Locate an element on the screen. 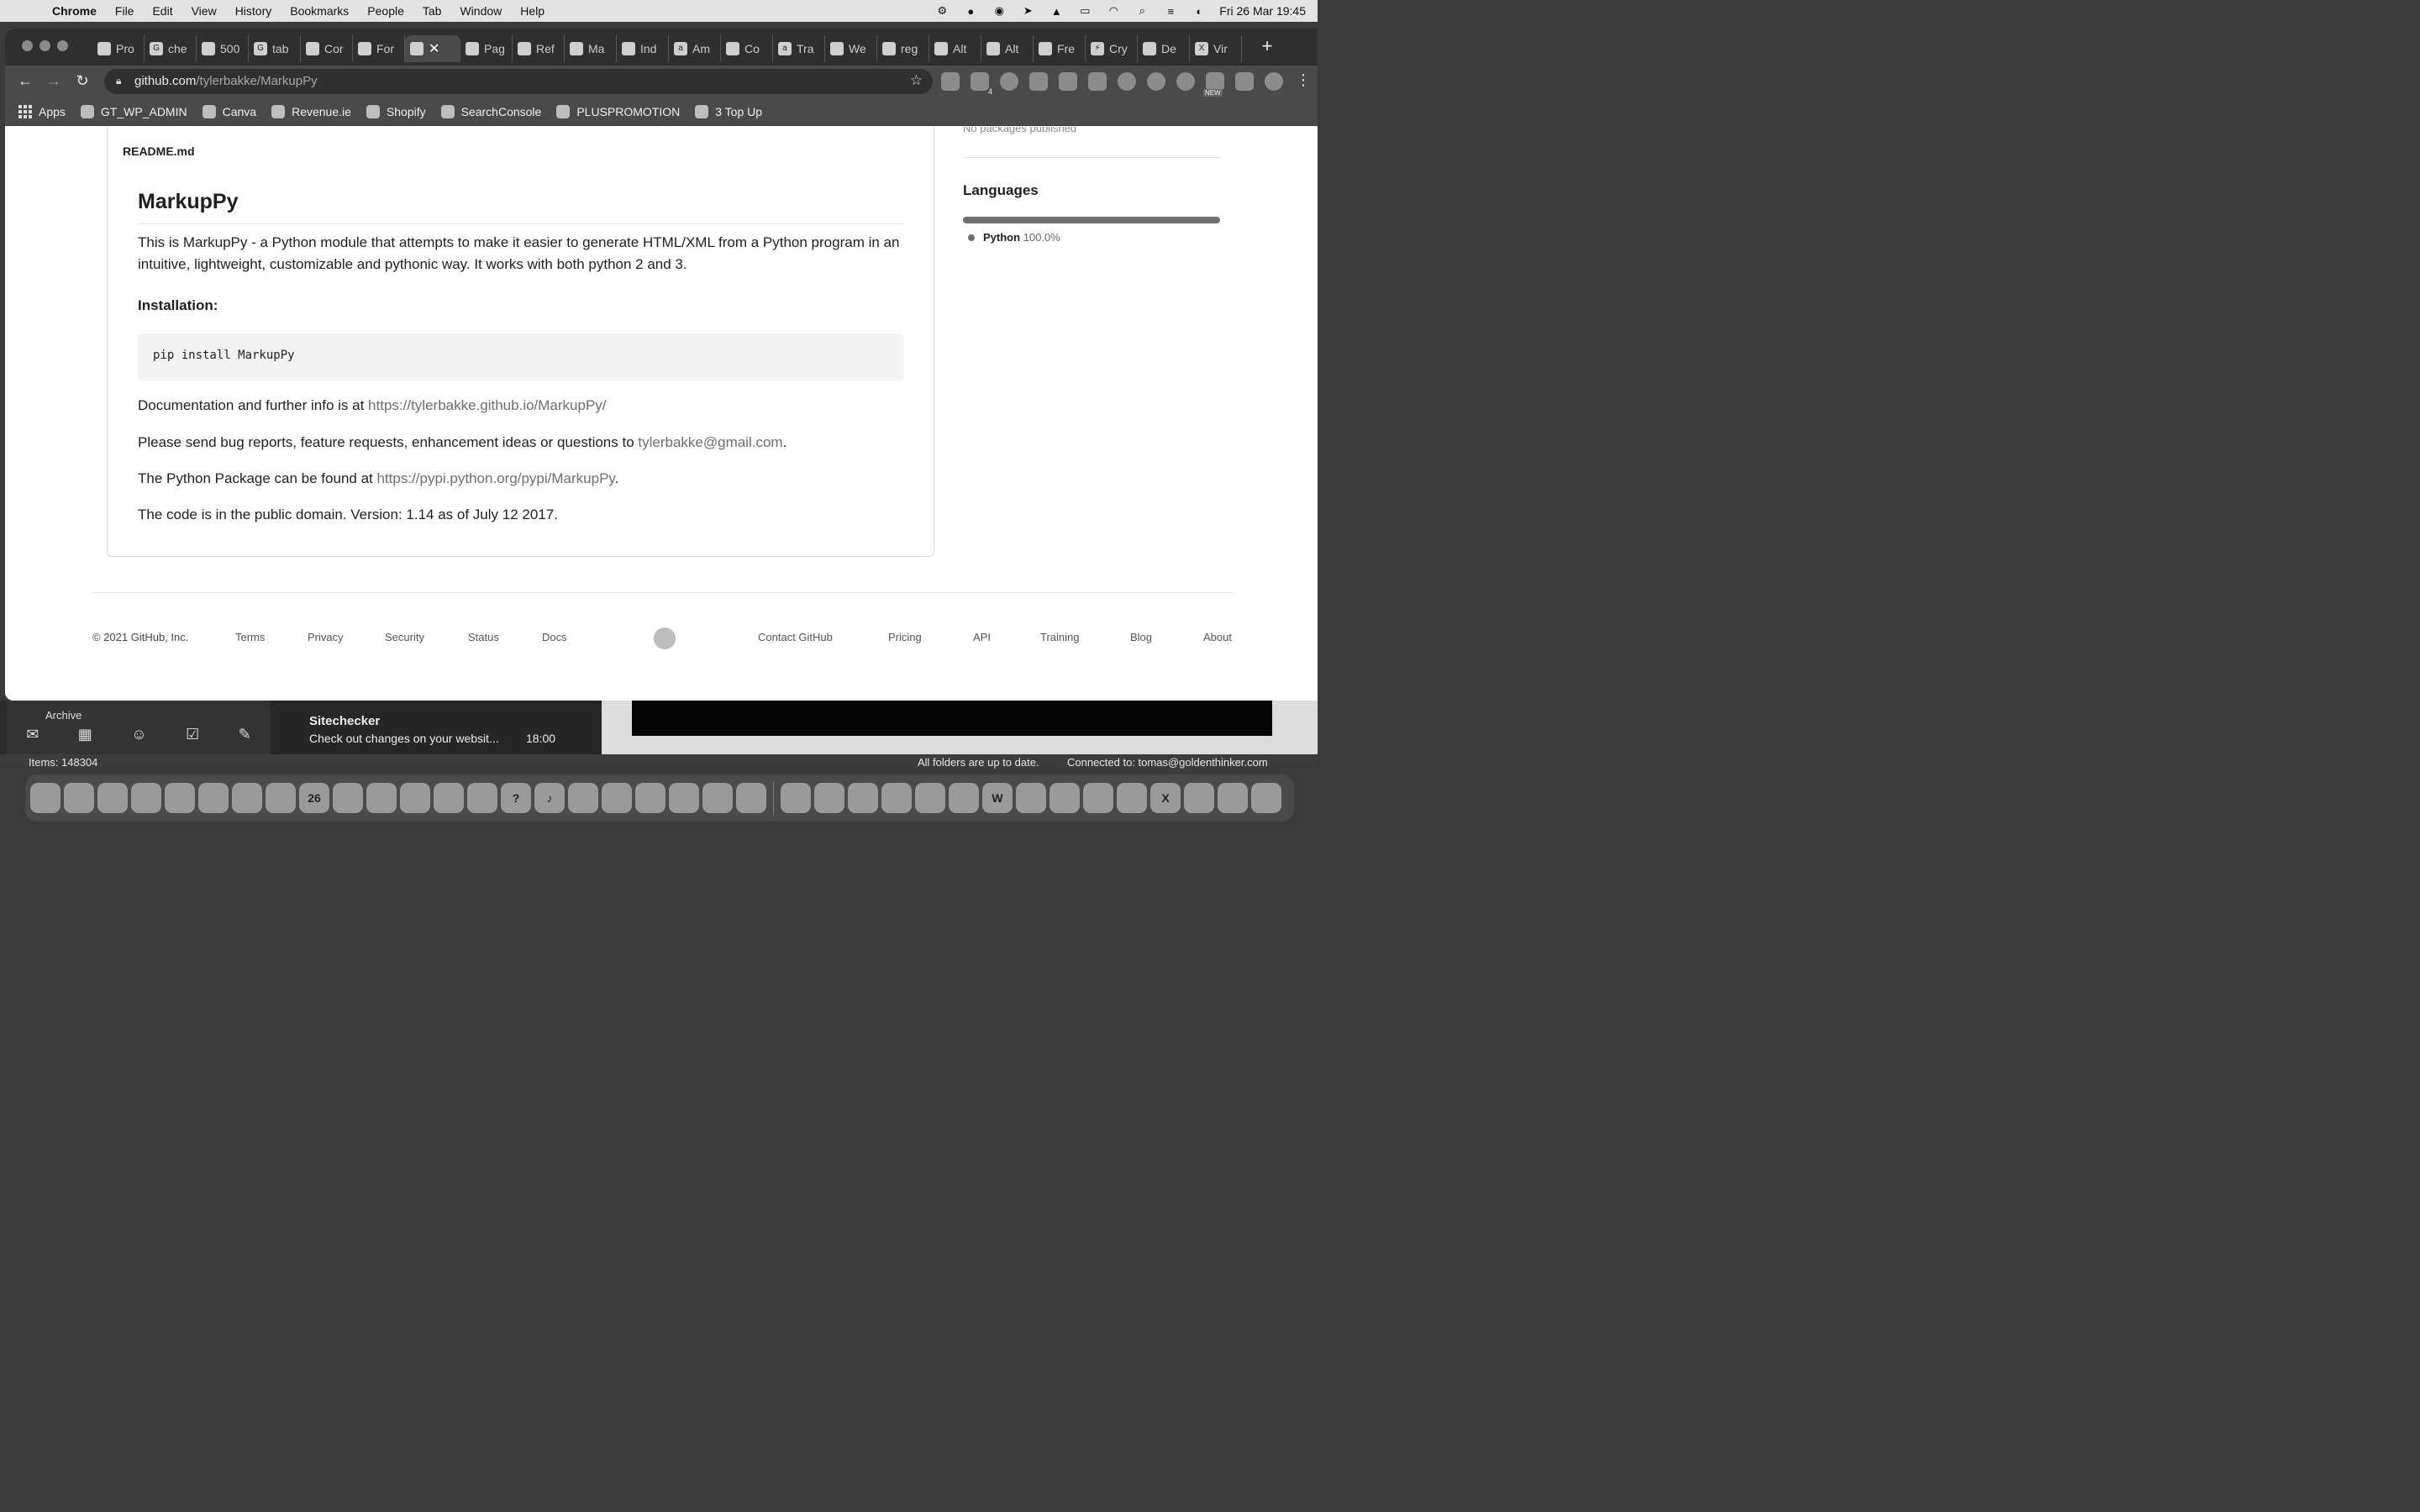 The height and width of the screenshot is (1512, 2420). docs-link: https://tylerbakke.github.io/MarkupPy/ is located at coordinates (487, 405).